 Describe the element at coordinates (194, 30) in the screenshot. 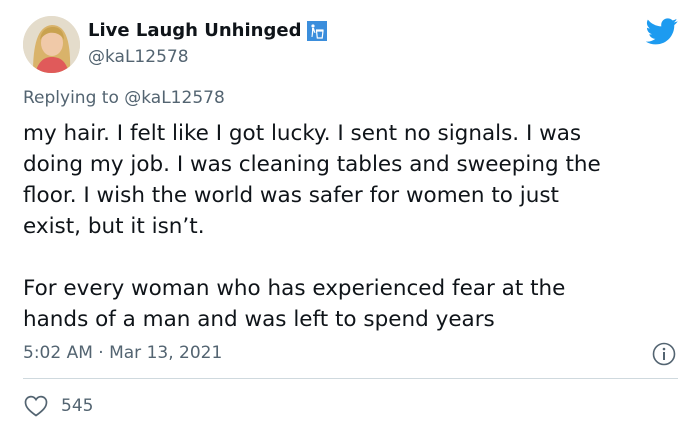

I see `author-display-name: Live Laugh Unhinged` at that location.